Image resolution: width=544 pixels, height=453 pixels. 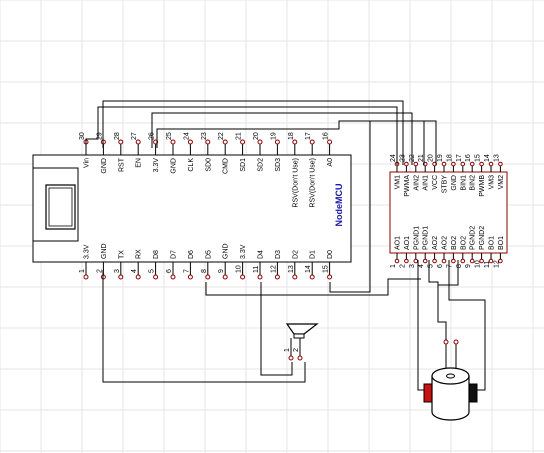 What do you see at coordinates (463, 183) in the screenshot?
I see `pin-label: BIN1` at bounding box center [463, 183].